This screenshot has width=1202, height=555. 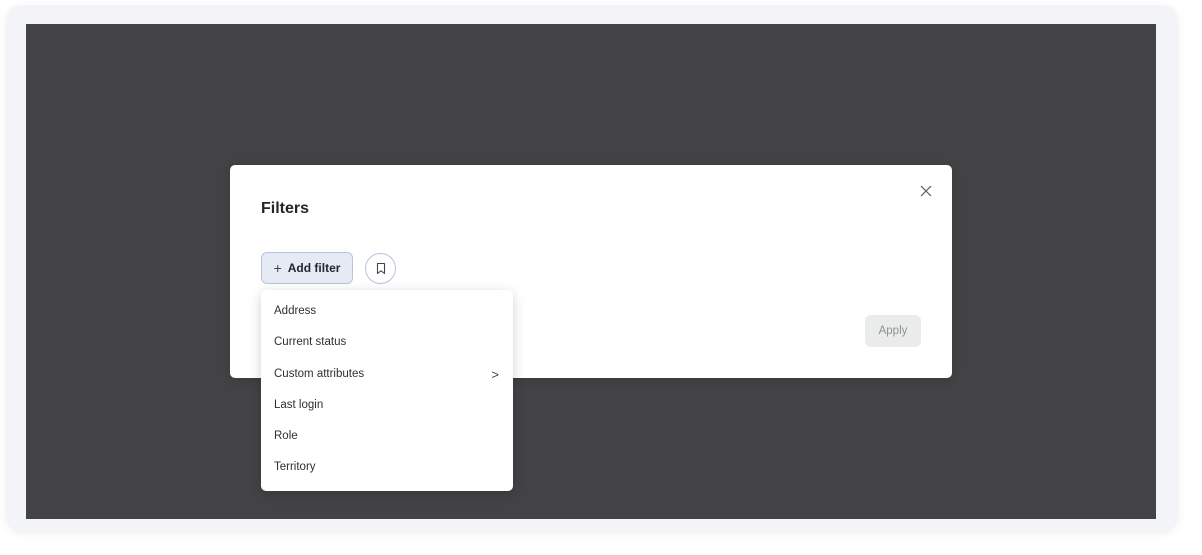 I want to click on bookmark-icon, so click(x=380, y=268).